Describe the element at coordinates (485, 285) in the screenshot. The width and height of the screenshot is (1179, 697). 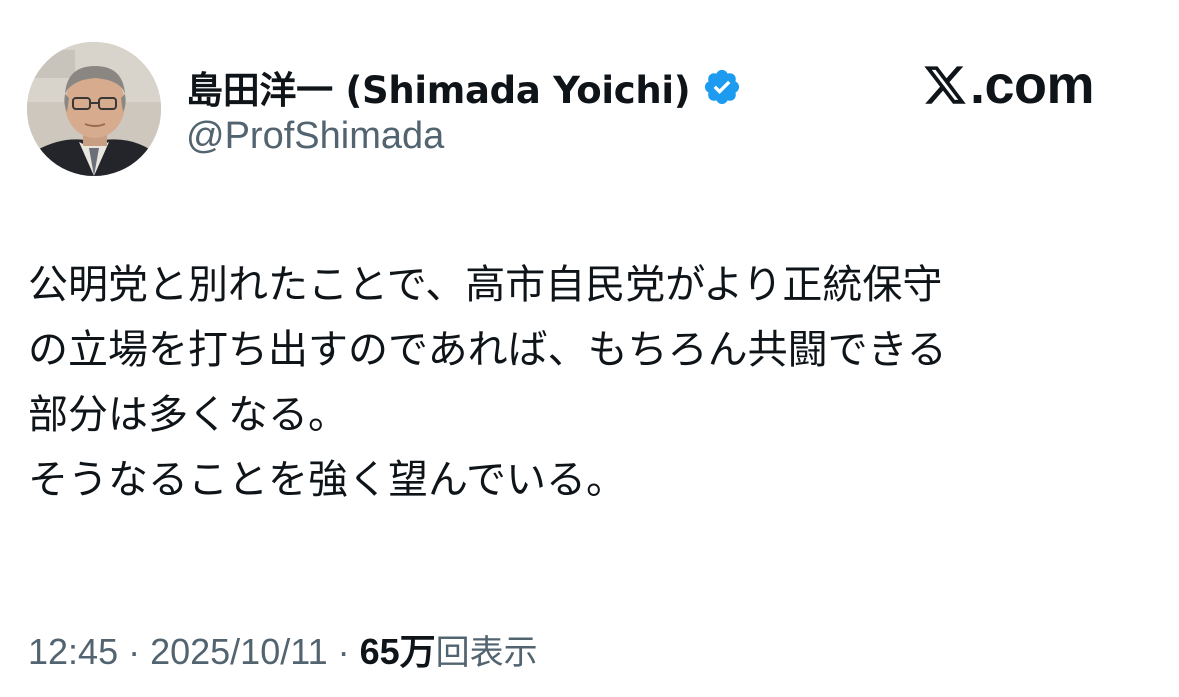
I see `tweet-text-line: 公明党と別れたことで、高市自民党がより正統保守` at that location.